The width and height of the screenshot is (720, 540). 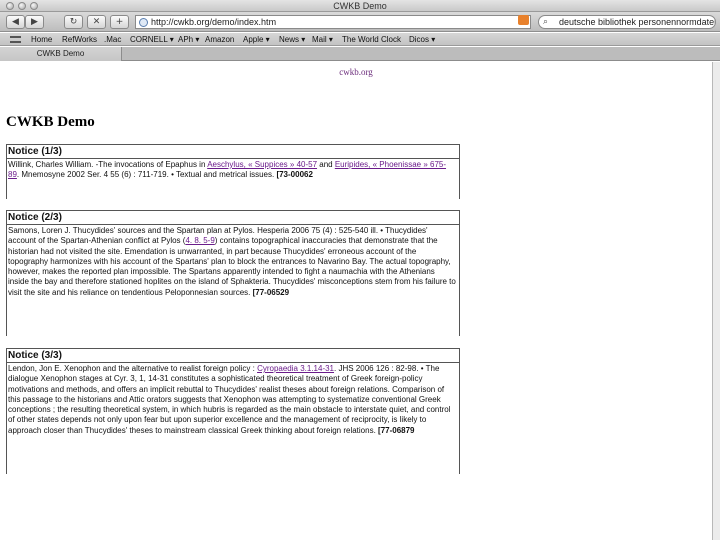 I want to click on stop-button: ✕, so click(x=96, y=22).